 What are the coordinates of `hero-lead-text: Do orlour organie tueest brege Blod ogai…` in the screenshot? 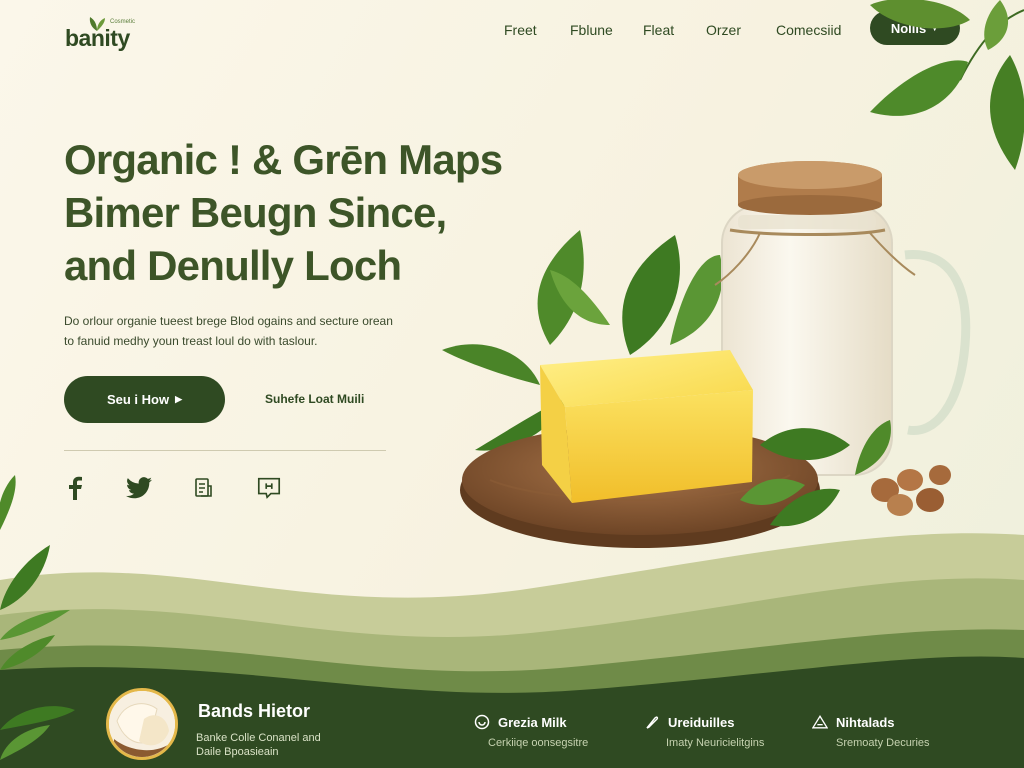 It's located at (254, 331).